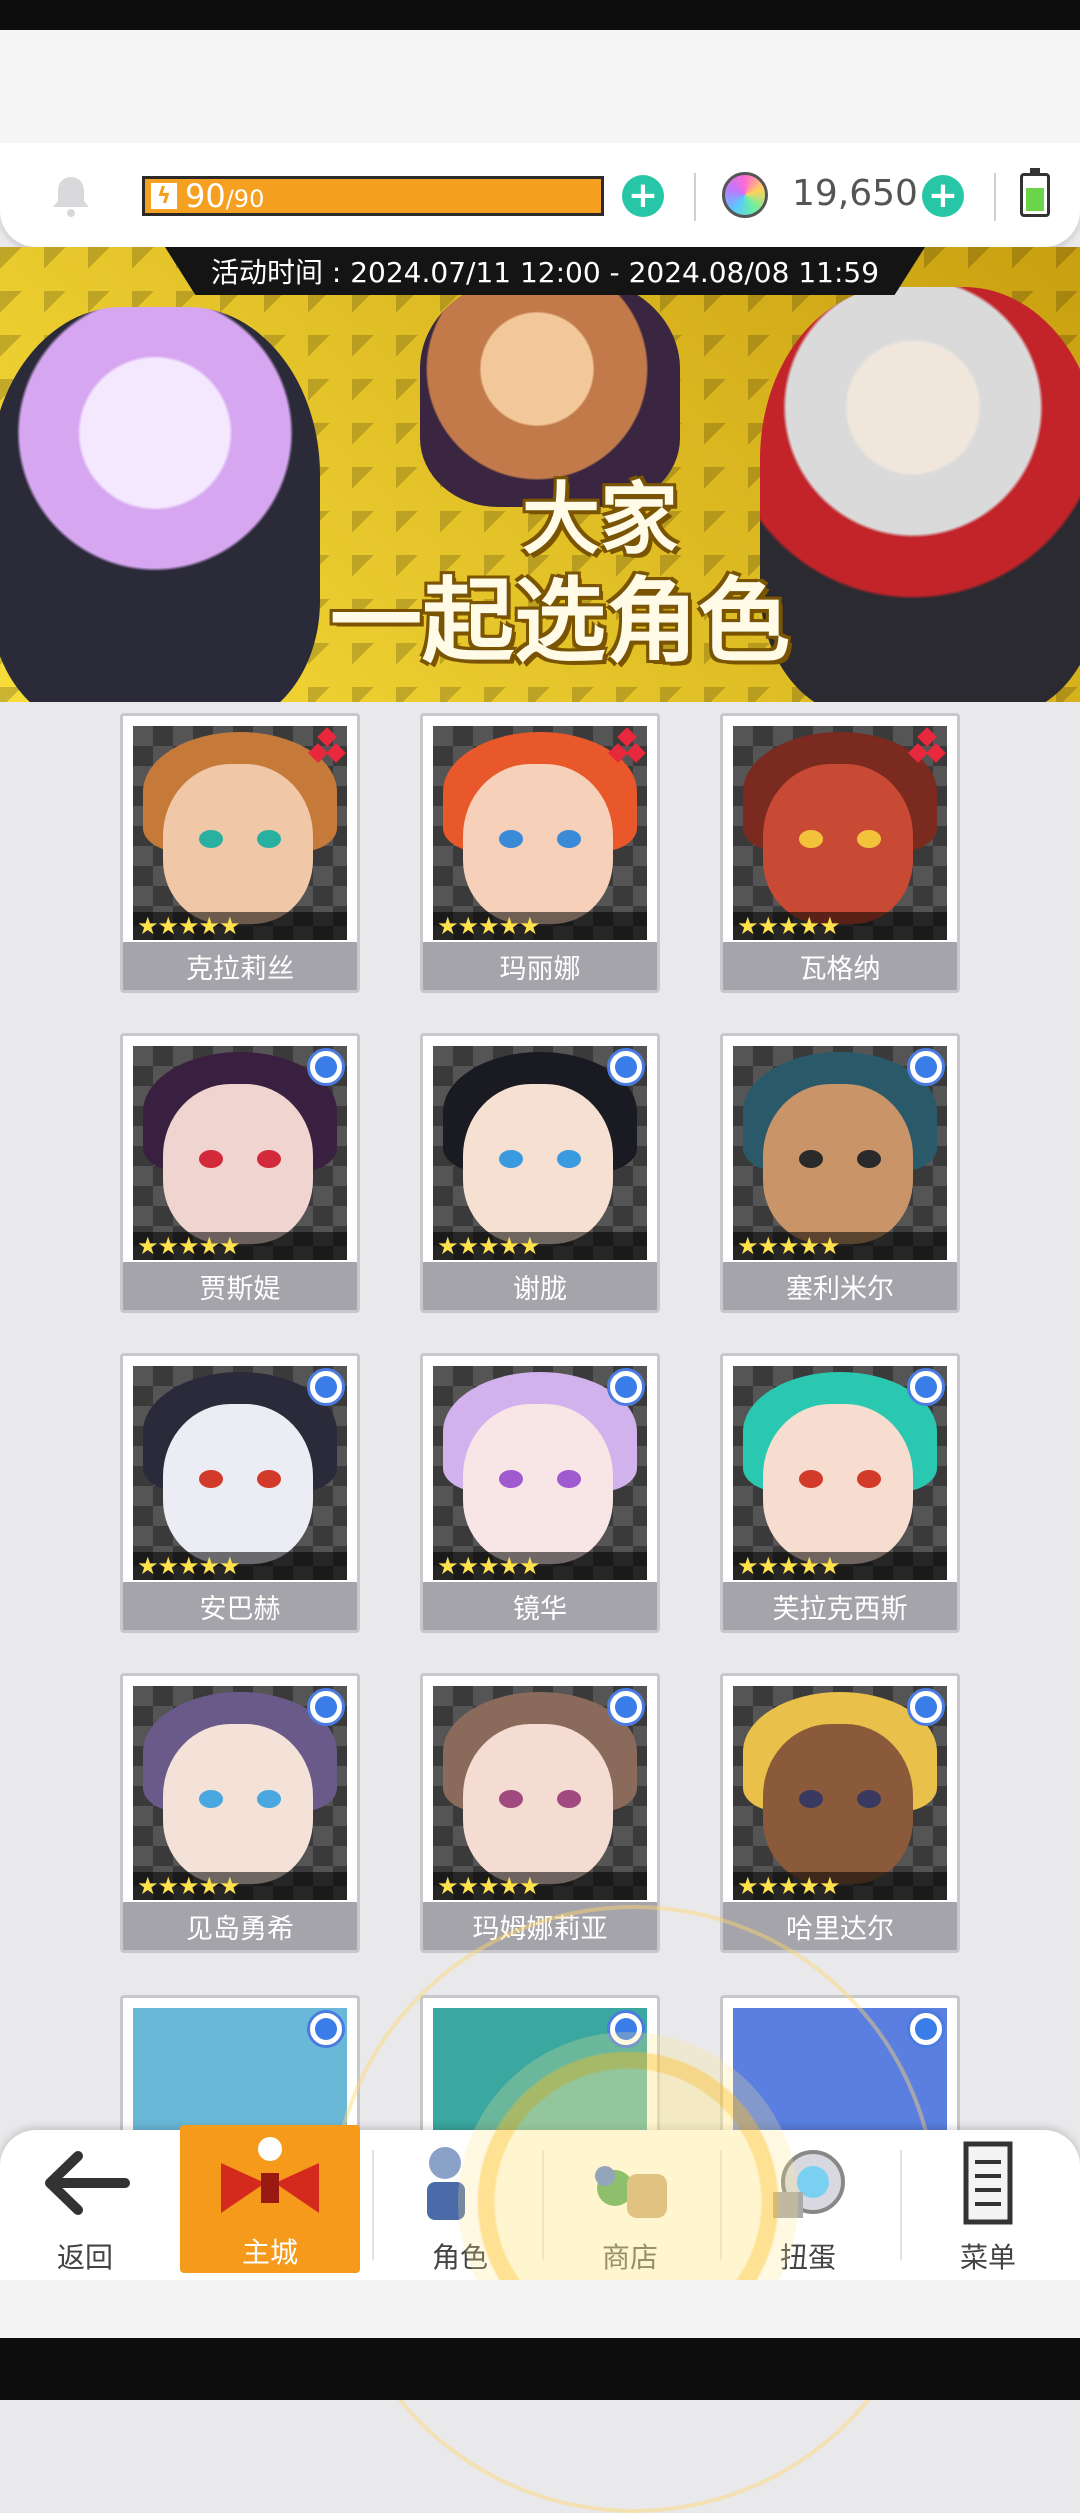 The image size is (1080, 2513). I want to click on character-name: 哈里达尔, so click(840, 1926).